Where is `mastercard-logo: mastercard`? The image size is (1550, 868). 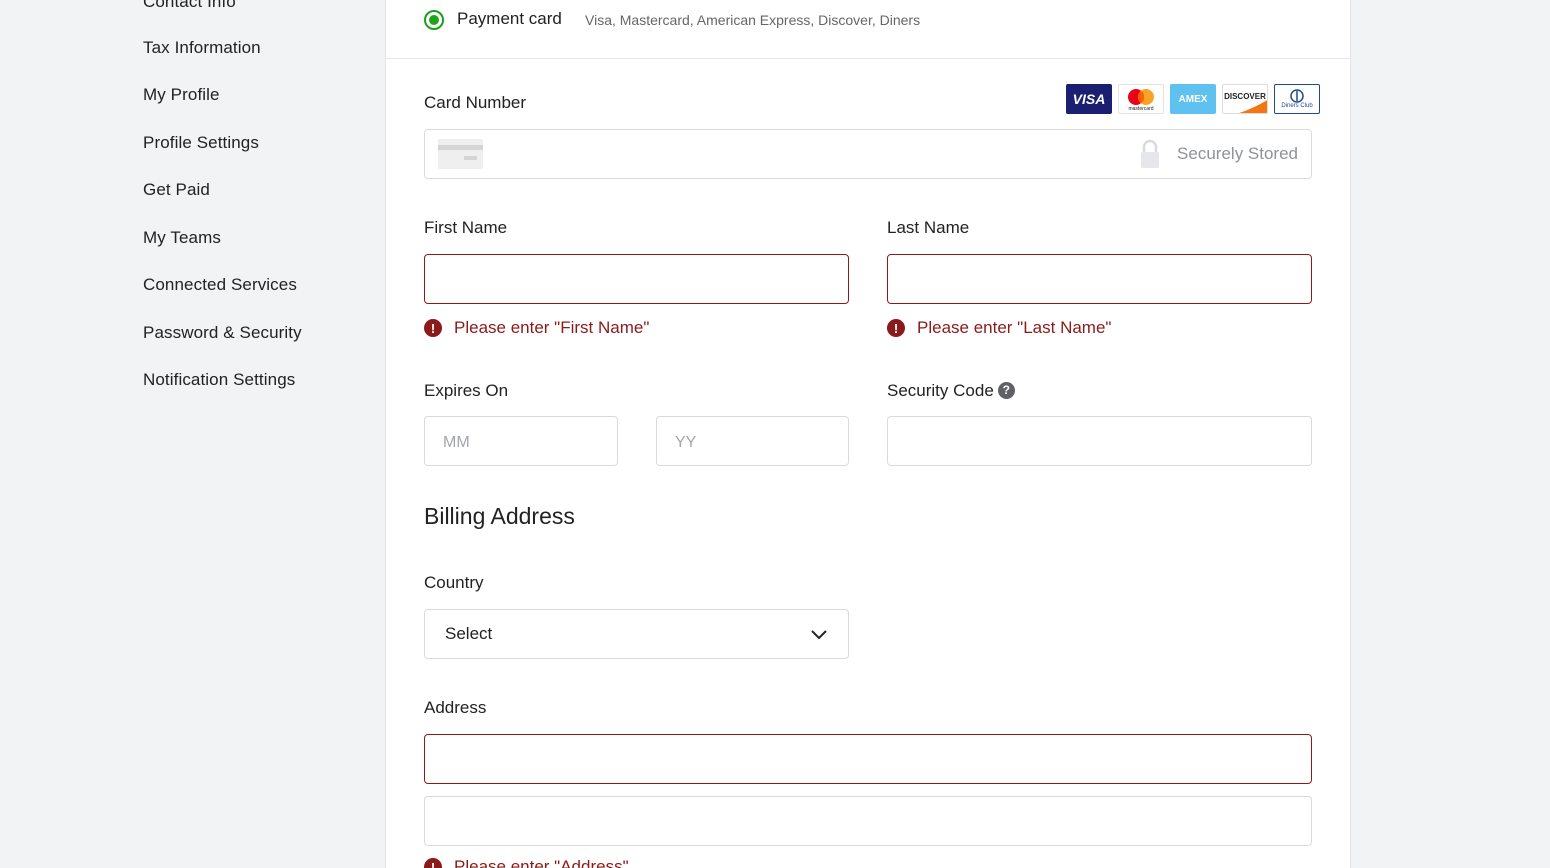
mastercard-logo: mastercard is located at coordinates (1141, 99).